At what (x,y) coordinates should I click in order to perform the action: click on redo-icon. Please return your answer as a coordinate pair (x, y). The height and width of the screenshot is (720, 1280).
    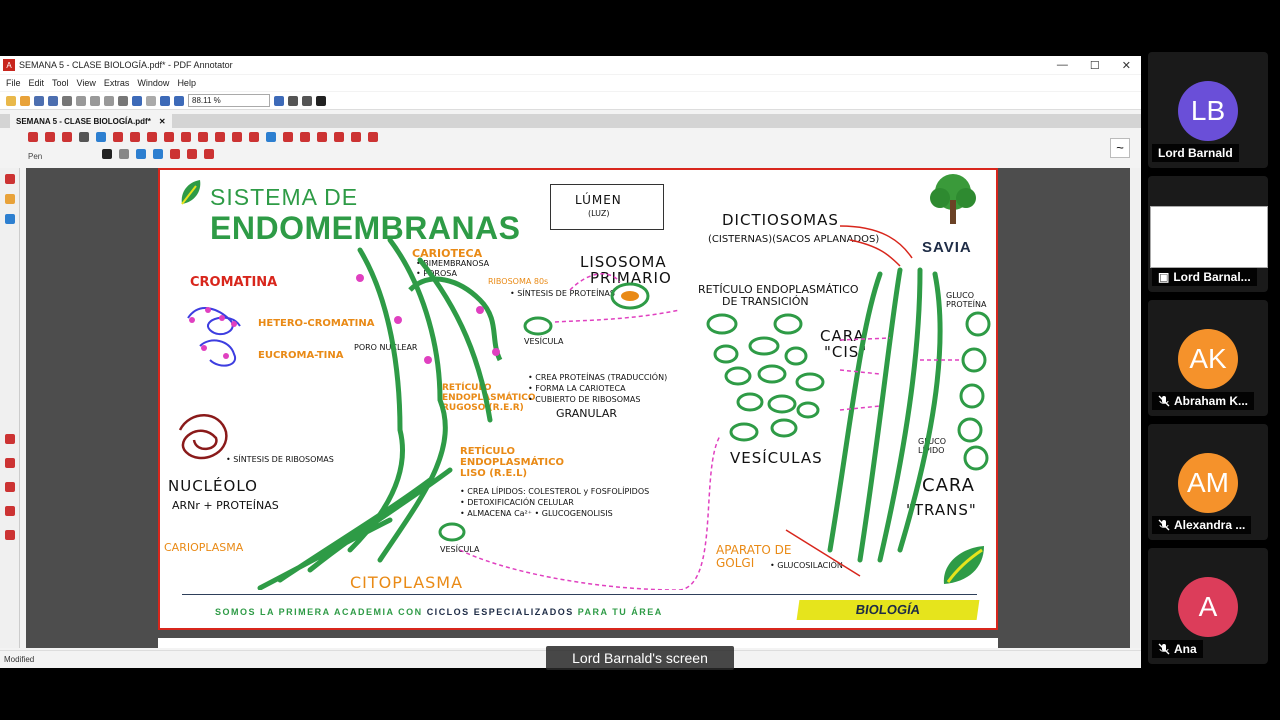
    Looking at the image, I should click on (151, 100).